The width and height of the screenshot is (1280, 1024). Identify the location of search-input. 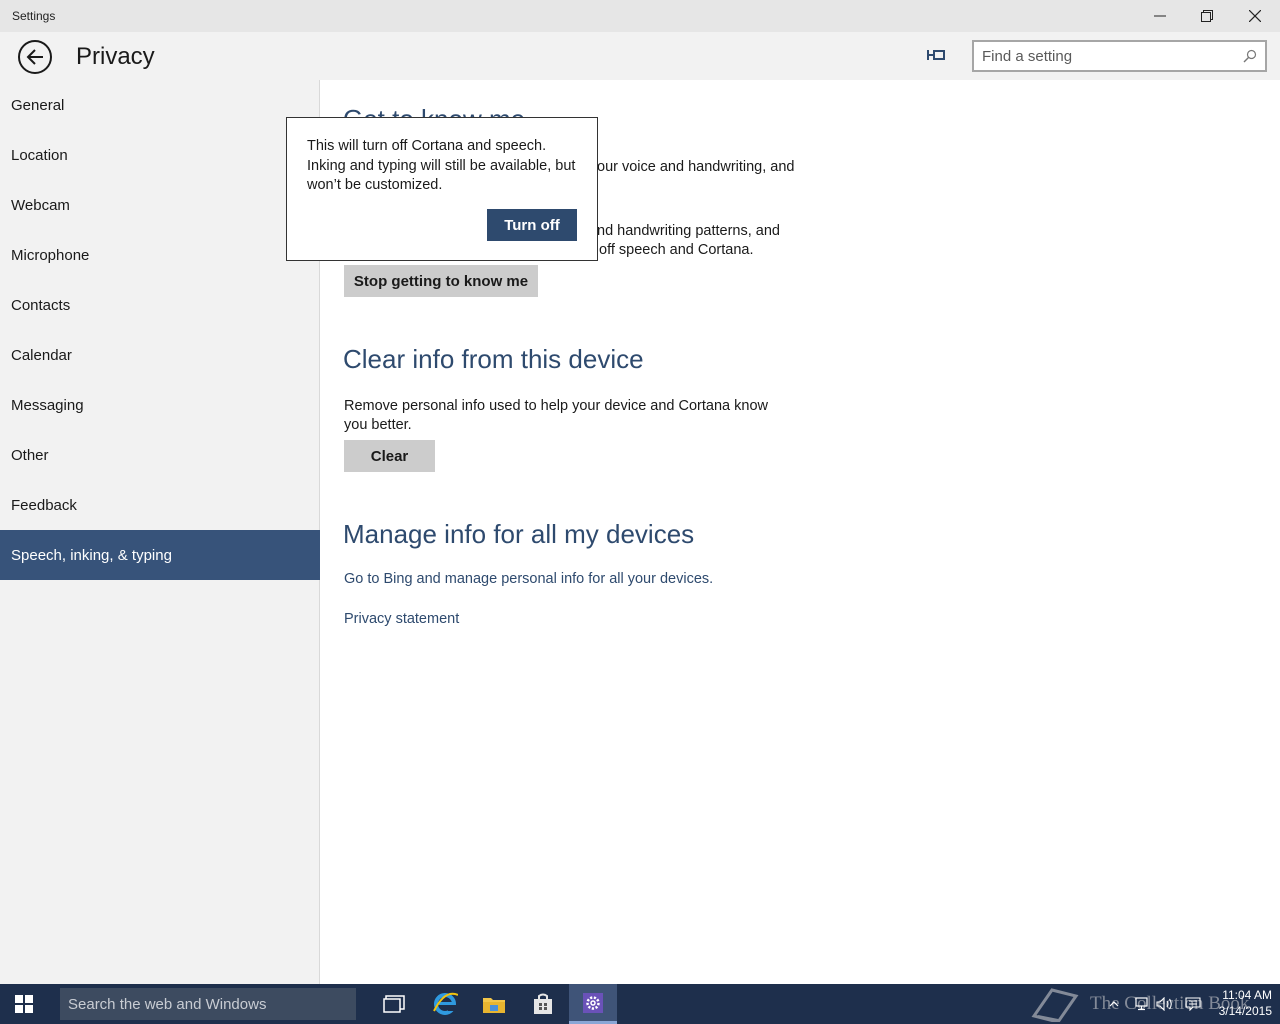
(1107, 56).